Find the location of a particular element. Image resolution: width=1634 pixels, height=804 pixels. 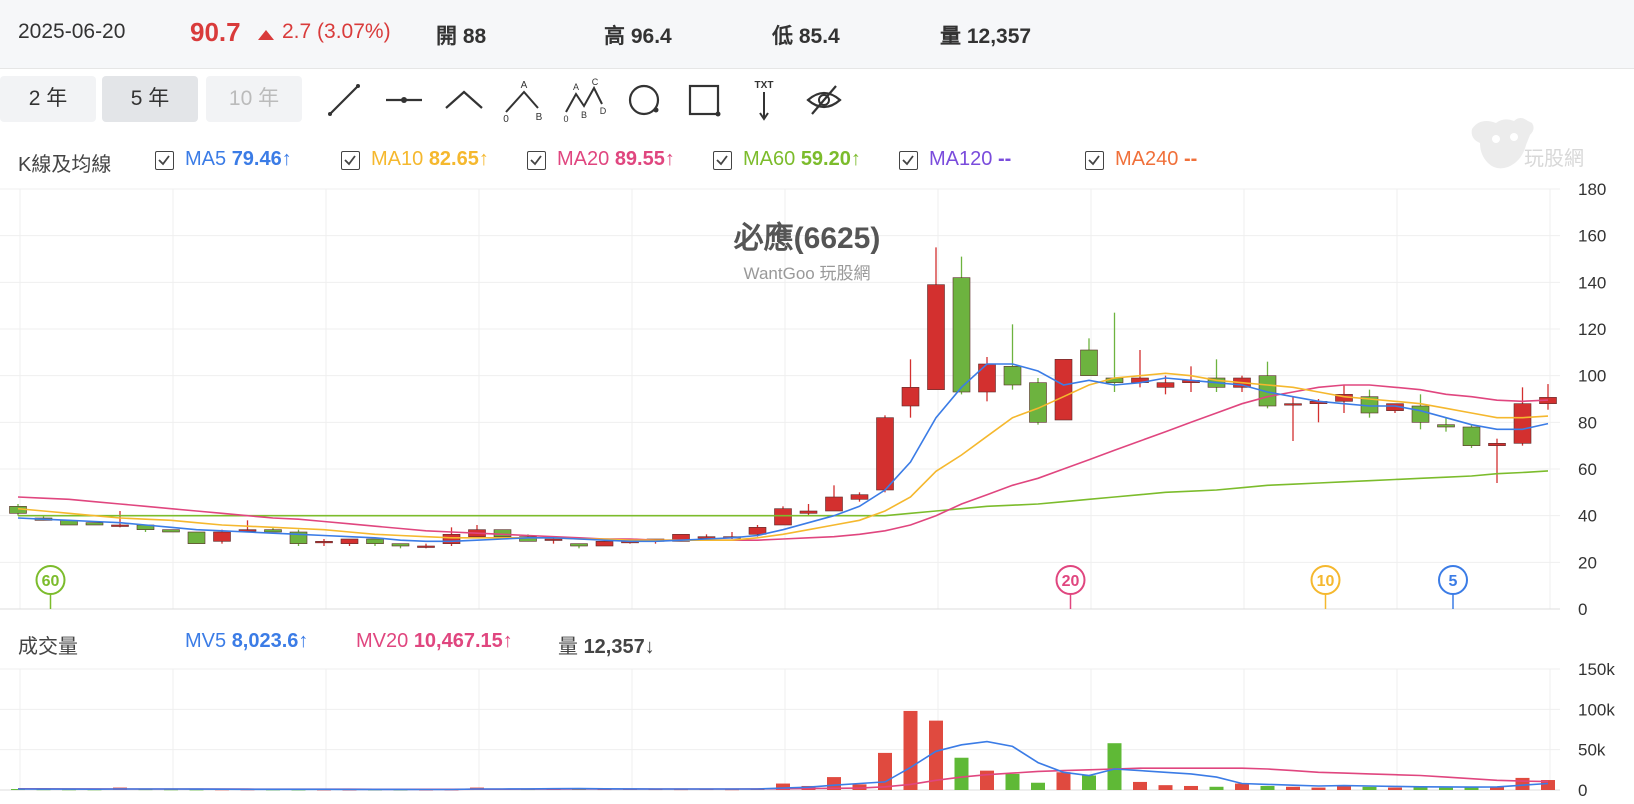

volume-legend-item: MV20 10,467.15↑ is located at coordinates (434, 641).